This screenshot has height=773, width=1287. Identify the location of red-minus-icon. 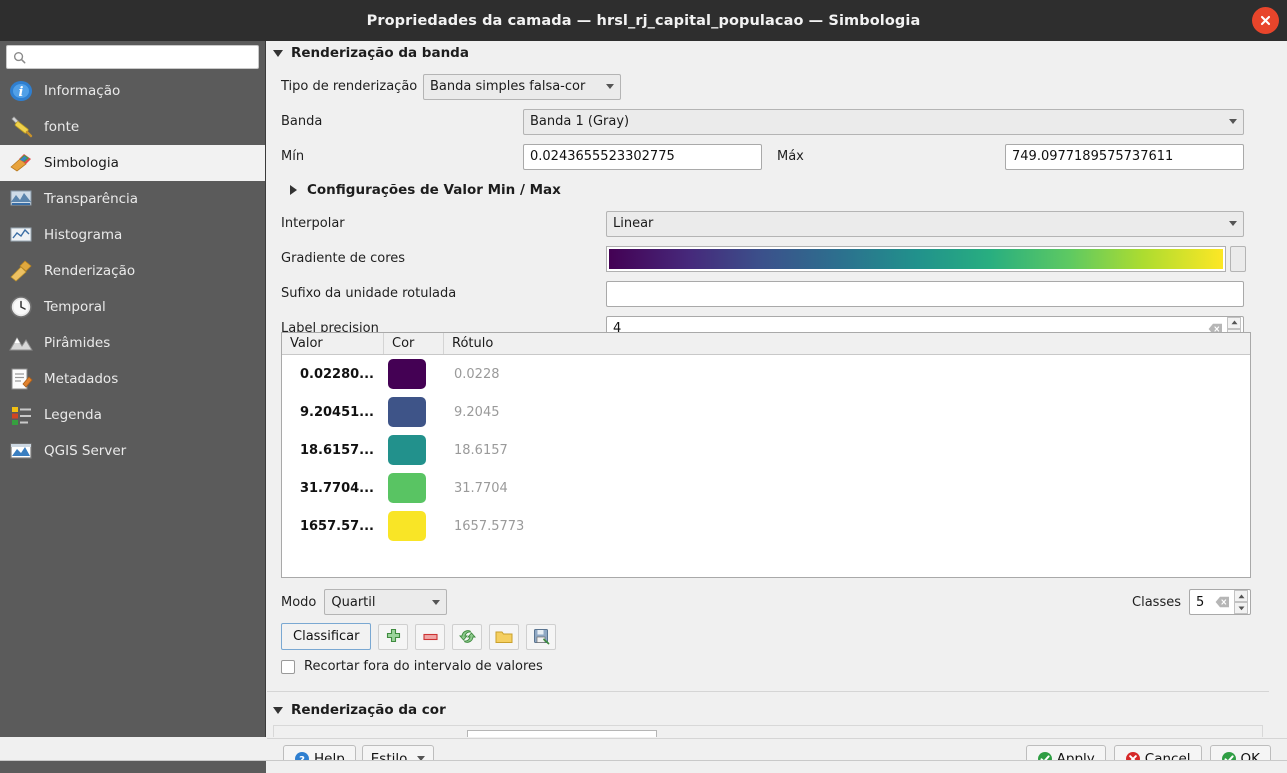
(430, 636).